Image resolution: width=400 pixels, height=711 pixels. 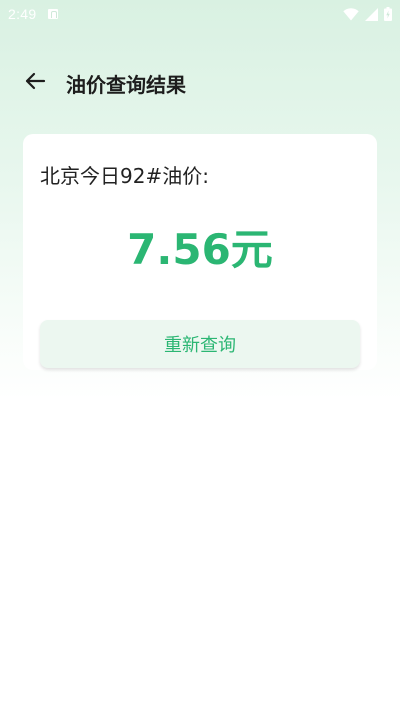 What do you see at coordinates (200, 83) in the screenshot?
I see `app-bar: 油价查询结果` at bounding box center [200, 83].